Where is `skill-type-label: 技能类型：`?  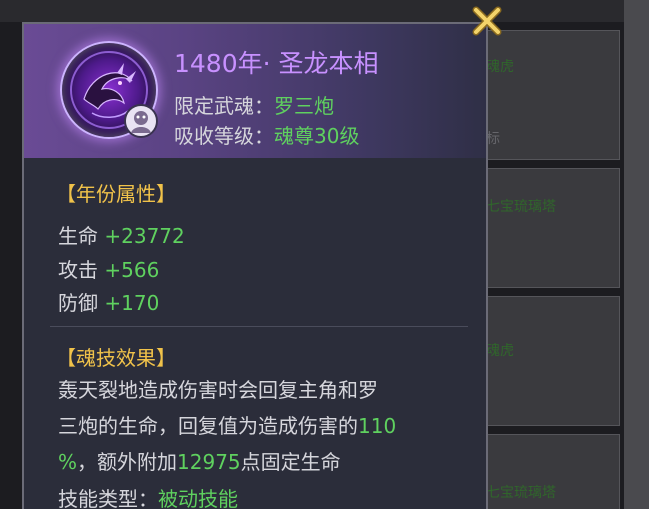 skill-type-label: 技能类型： is located at coordinates (108, 498).